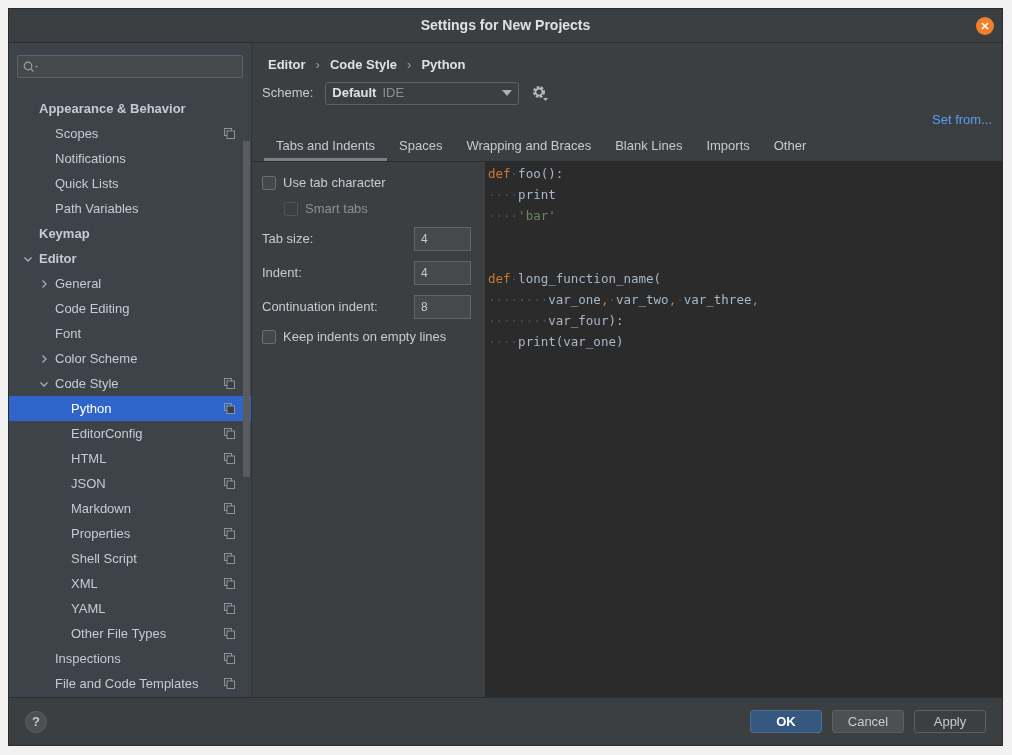 The width and height of the screenshot is (1012, 755). I want to click on tree-item: Keymap, so click(130, 233).